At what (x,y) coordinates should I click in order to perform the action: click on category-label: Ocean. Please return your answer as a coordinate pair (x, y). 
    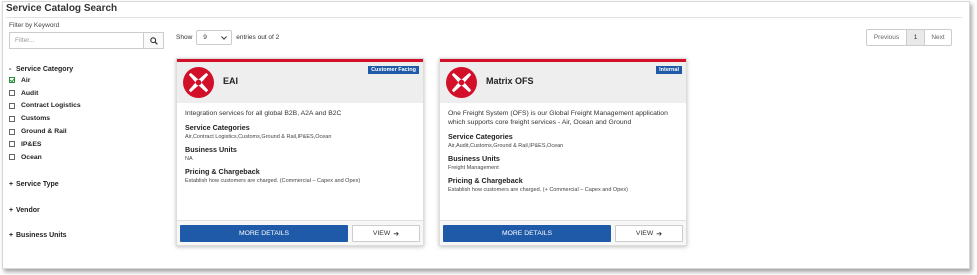
    Looking at the image, I should click on (31, 157).